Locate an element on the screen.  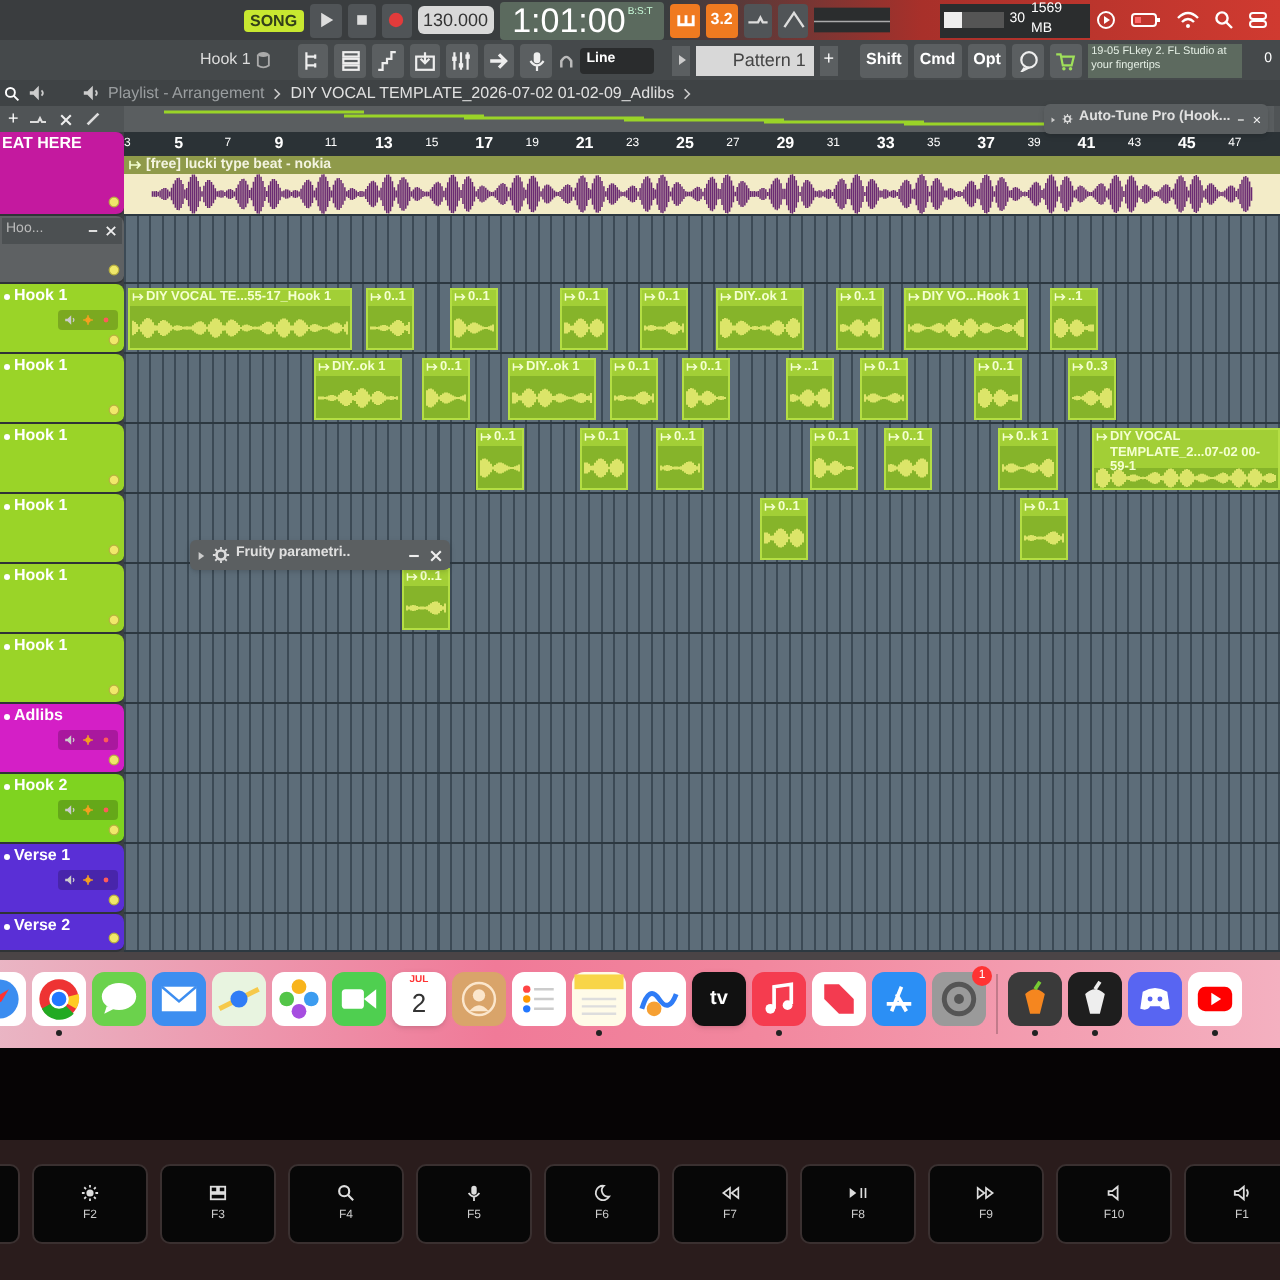
record-icon is located at coordinates (396, 20).